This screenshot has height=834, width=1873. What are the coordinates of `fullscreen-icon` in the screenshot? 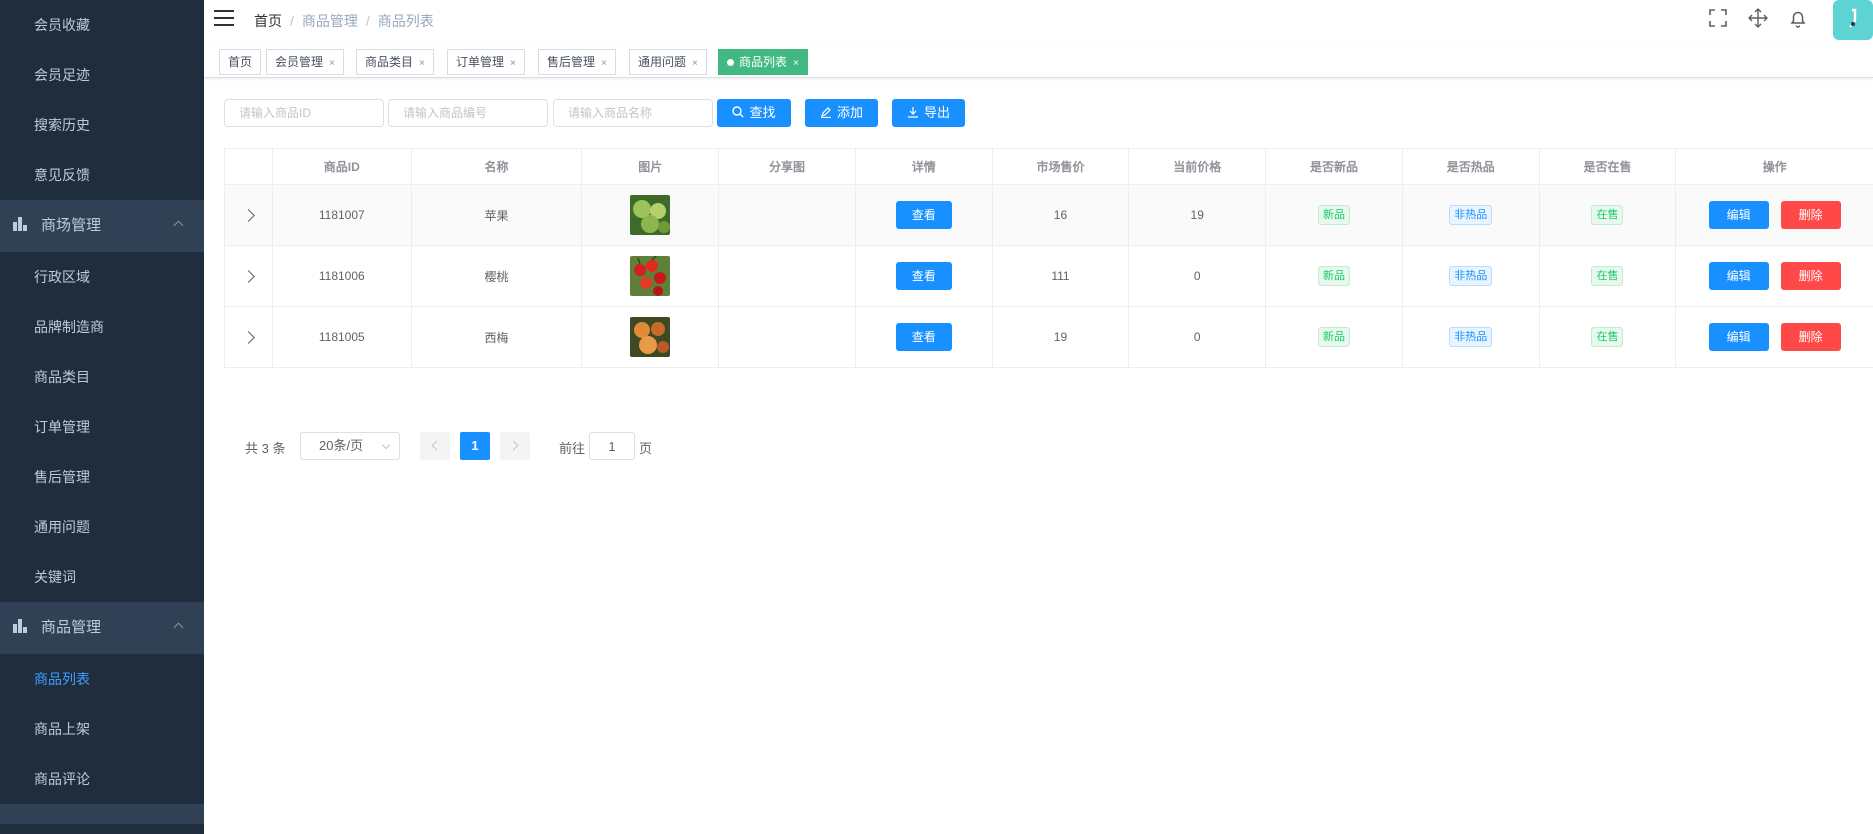 It's located at (1718, 18).